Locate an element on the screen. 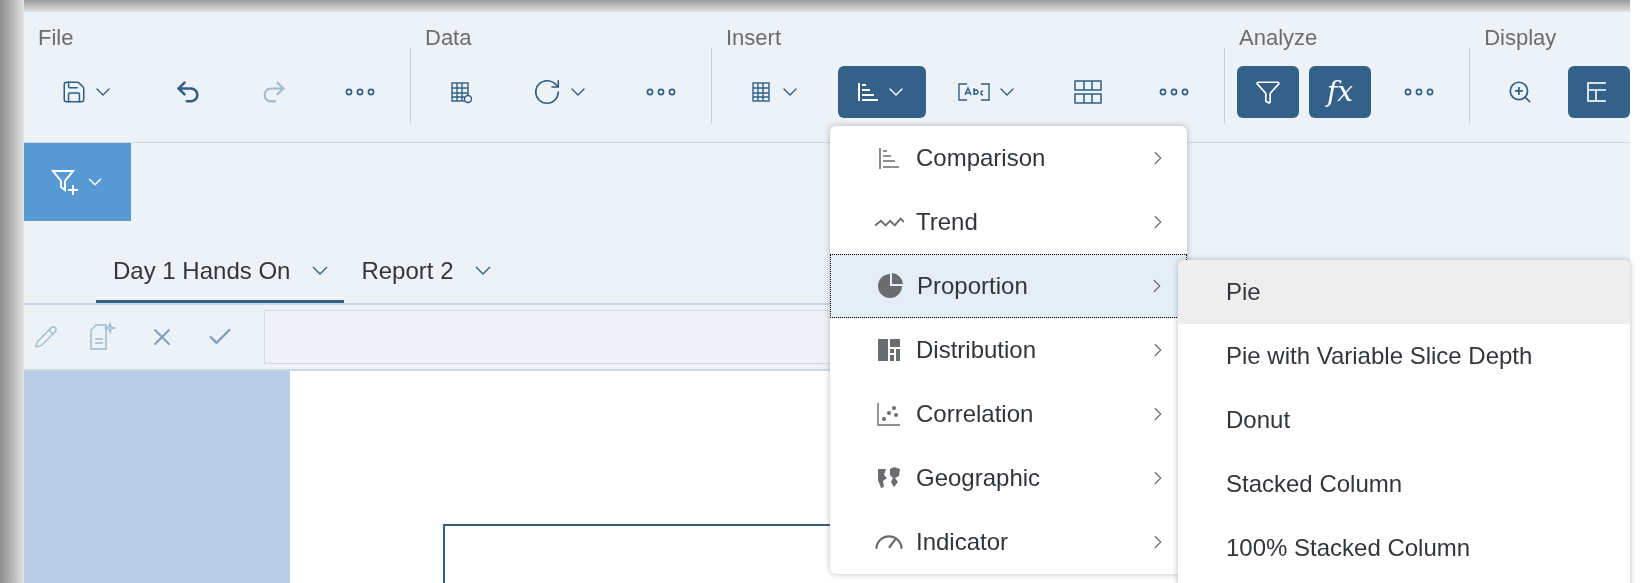 The image size is (1646, 583). menu-item: Pie is located at coordinates (1404, 292).